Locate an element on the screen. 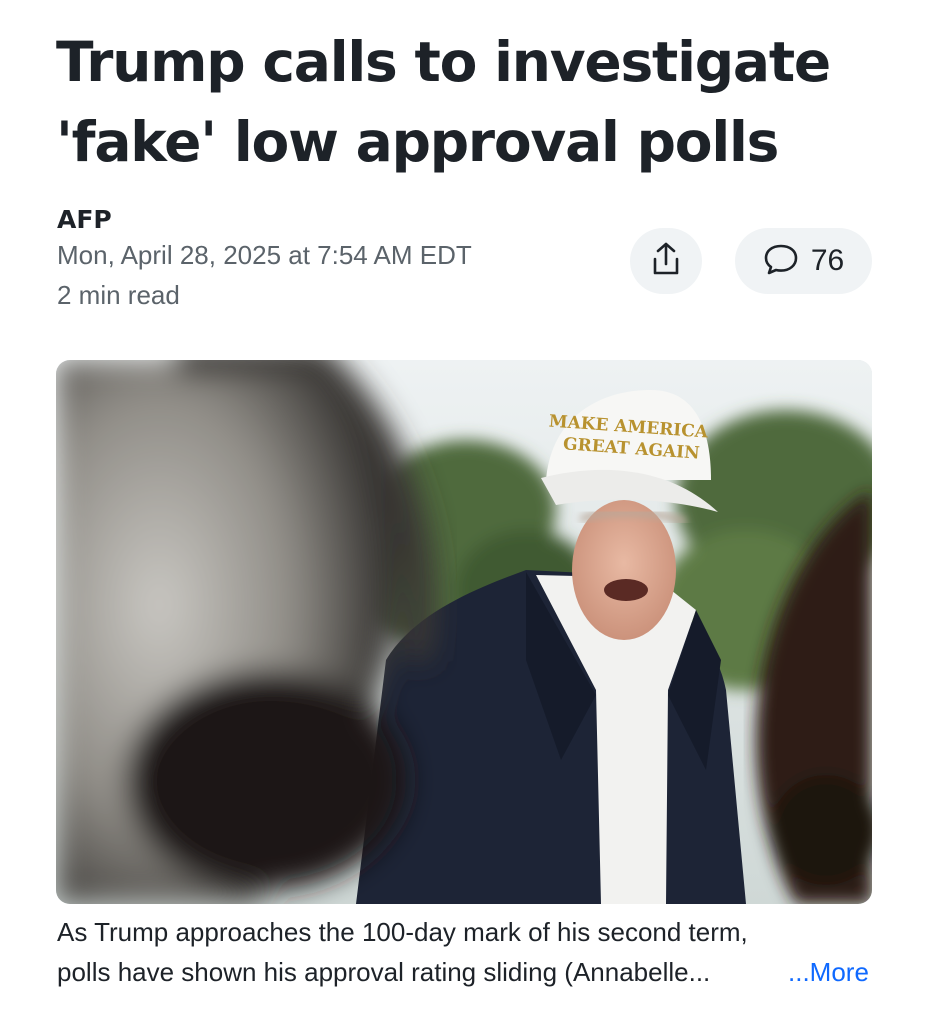 Image resolution: width=931 pixels, height=1022 pixels. caption-more-link: ...More is located at coordinates (828, 972).